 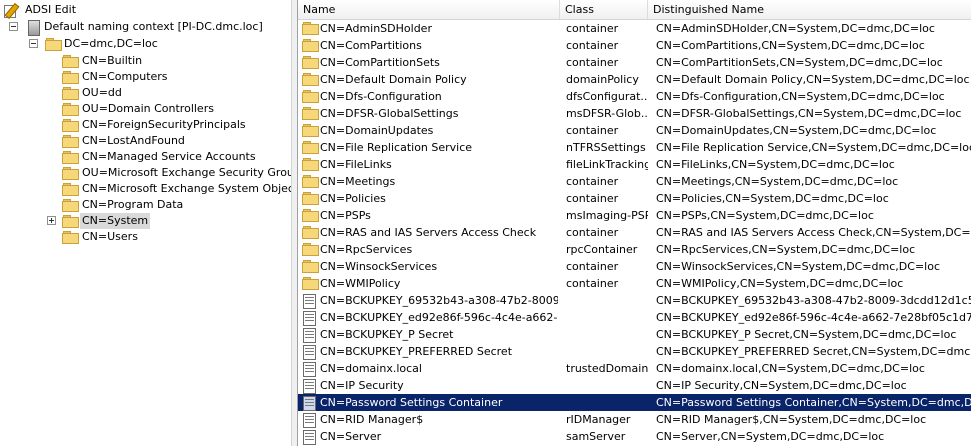 What do you see at coordinates (772, 198) in the screenshot?
I see `cell-distinguished-name: CN=Policies,CN=System,DC=dmc,DC=loc` at bounding box center [772, 198].